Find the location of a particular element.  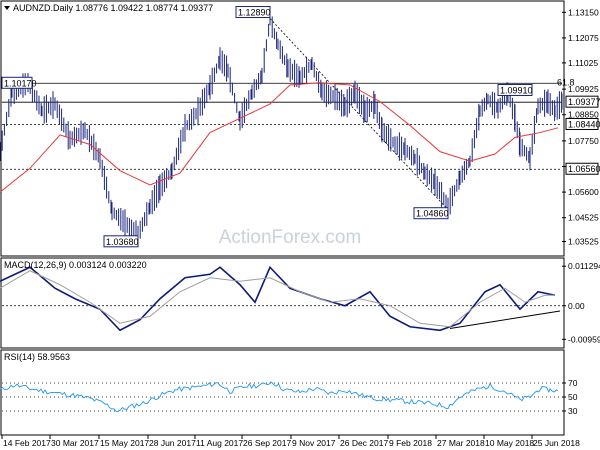

x-tick-label: 25 Jun 2018 is located at coordinates (556, 443).